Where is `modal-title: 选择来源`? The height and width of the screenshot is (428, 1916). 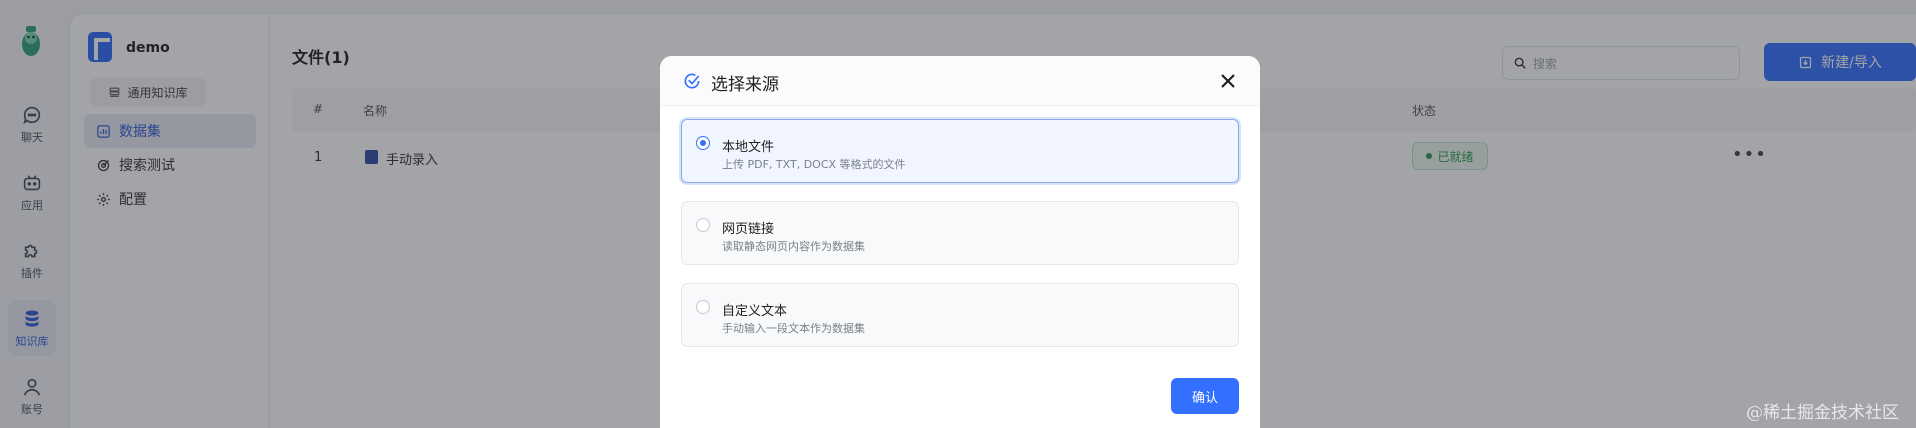 modal-title: 选择来源 is located at coordinates (745, 85).